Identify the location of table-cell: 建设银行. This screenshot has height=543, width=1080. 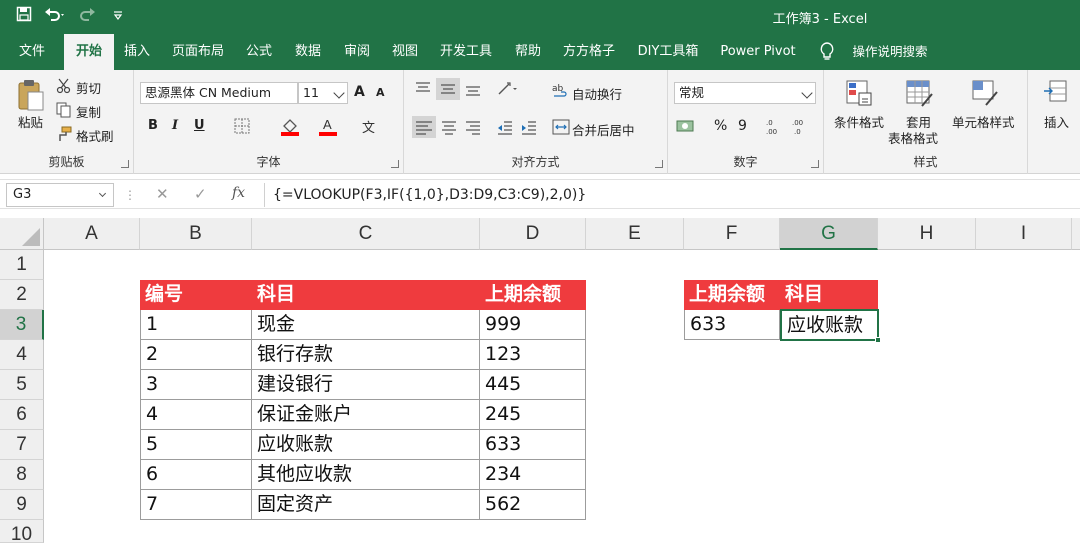
(366, 385).